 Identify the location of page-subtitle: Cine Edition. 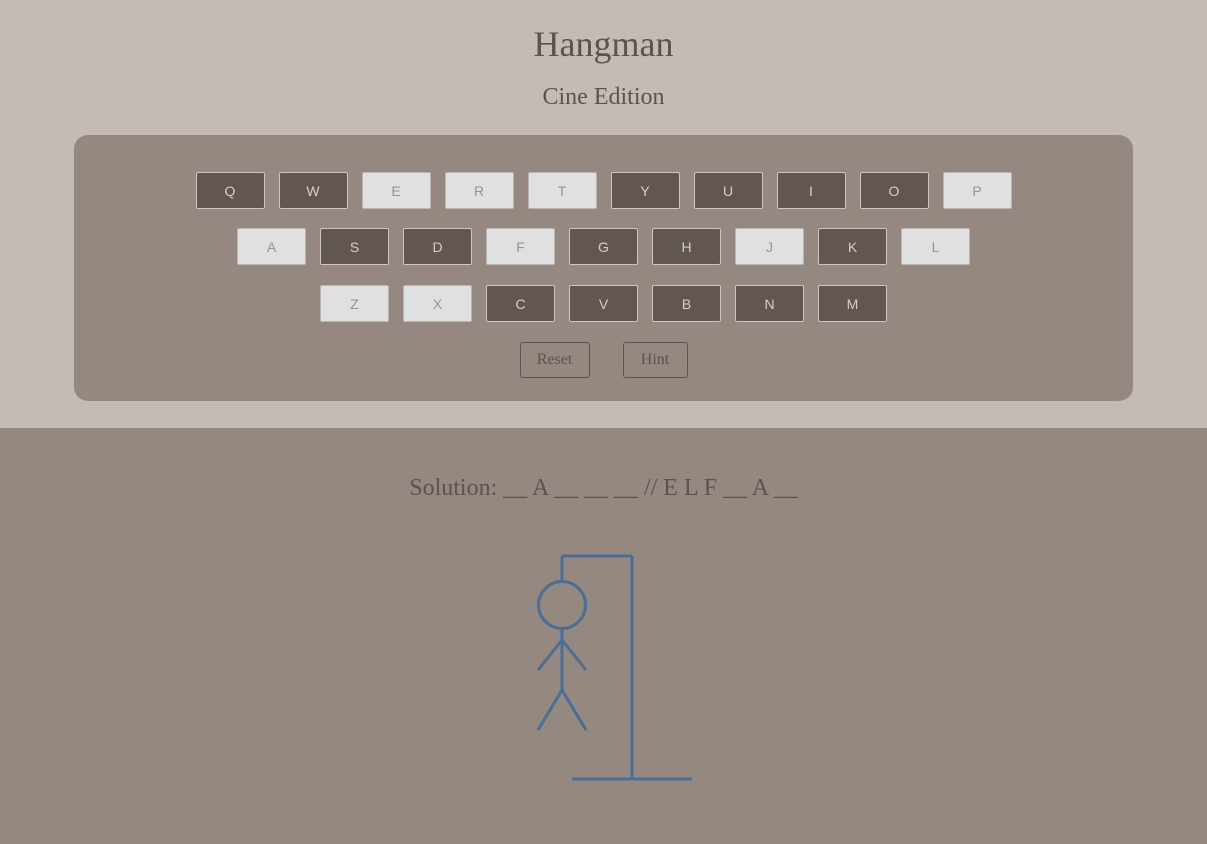
(603, 97).